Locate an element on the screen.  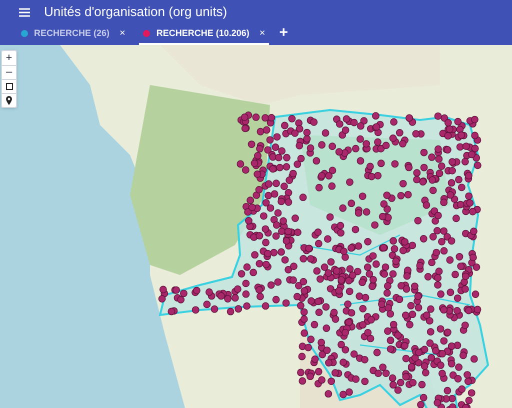
draw-rectangle-button is located at coordinates (9, 86).